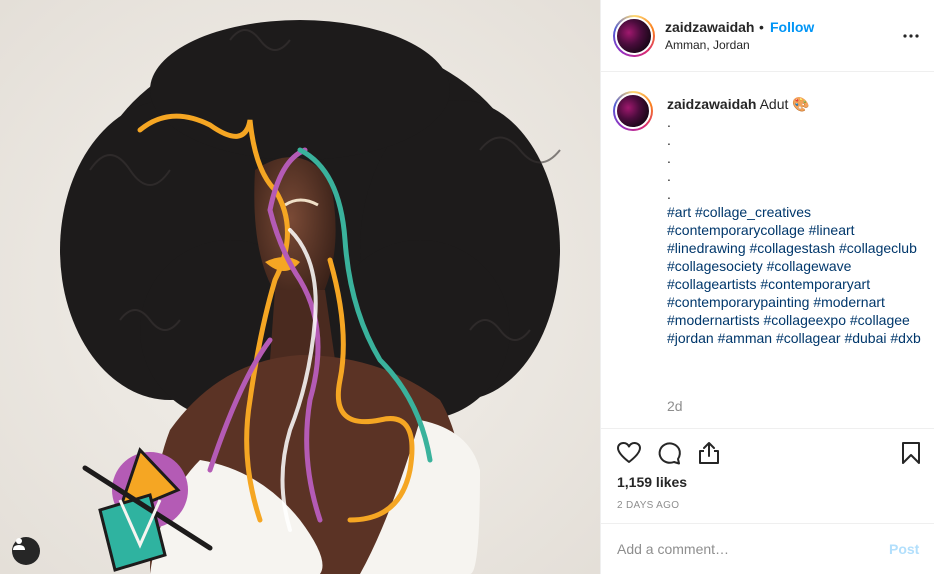 The width and height of the screenshot is (934, 574). What do you see at coordinates (905, 338) in the screenshot?
I see `hashtag-link: #dxb` at bounding box center [905, 338].